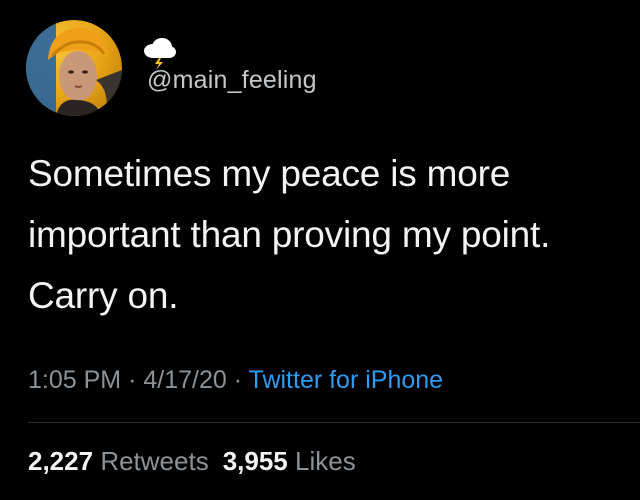  I want to click on likes-count: 3,955, so click(255, 461).